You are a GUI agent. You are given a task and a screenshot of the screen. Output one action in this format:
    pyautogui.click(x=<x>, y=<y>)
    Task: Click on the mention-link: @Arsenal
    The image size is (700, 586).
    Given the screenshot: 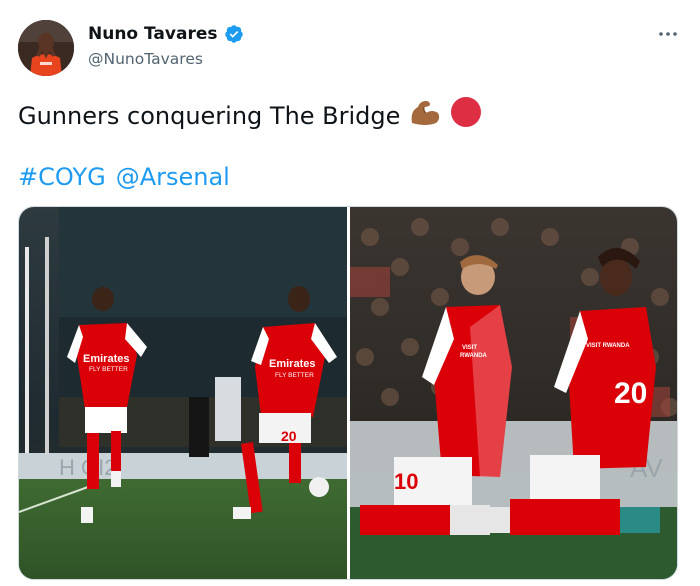 What is the action you would take?
    pyautogui.click(x=173, y=177)
    